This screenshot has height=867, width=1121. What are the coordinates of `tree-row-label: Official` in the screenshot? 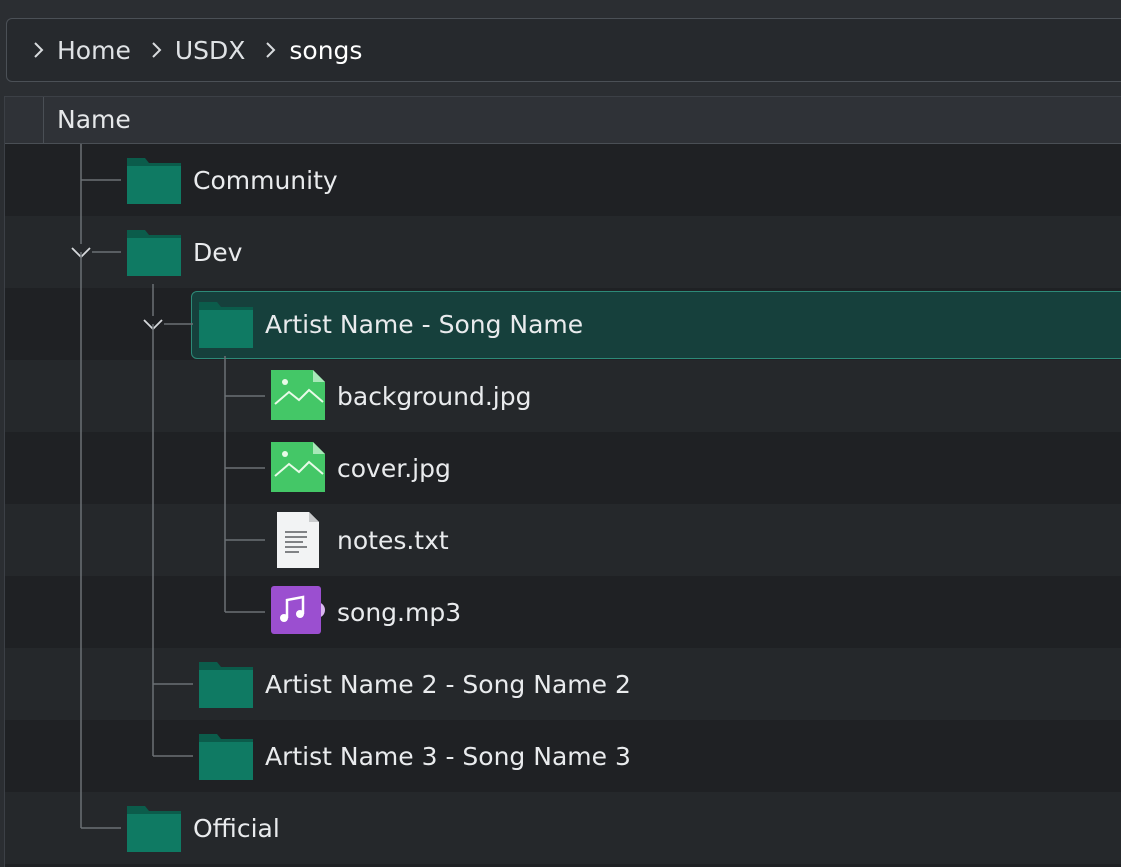 It's located at (236, 828).